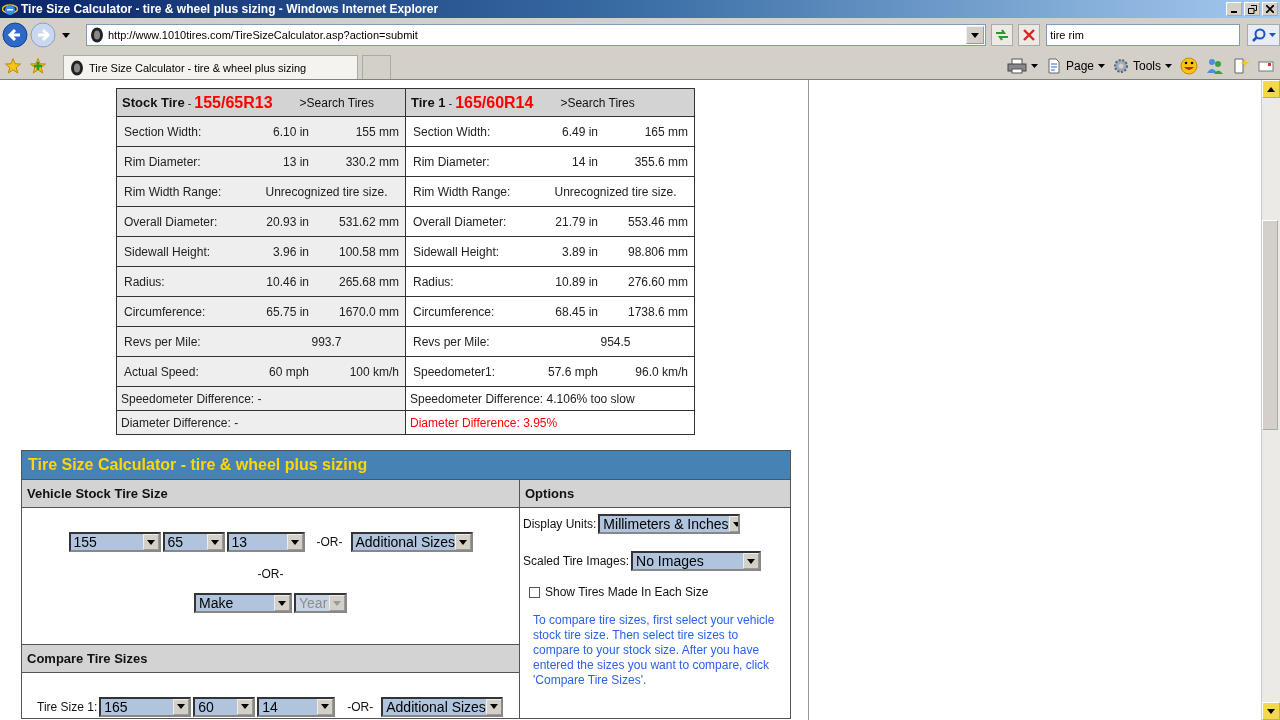  What do you see at coordinates (494, 102) in the screenshot?
I see `tire-size: 165/60R14` at bounding box center [494, 102].